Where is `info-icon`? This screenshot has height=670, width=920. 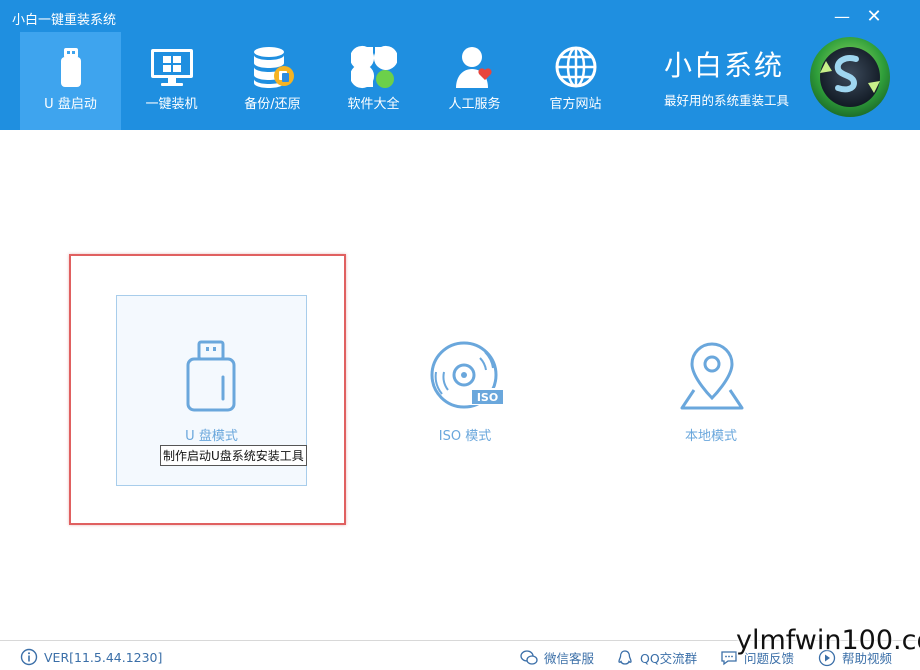
info-icon is located at coordinates (29, 657).